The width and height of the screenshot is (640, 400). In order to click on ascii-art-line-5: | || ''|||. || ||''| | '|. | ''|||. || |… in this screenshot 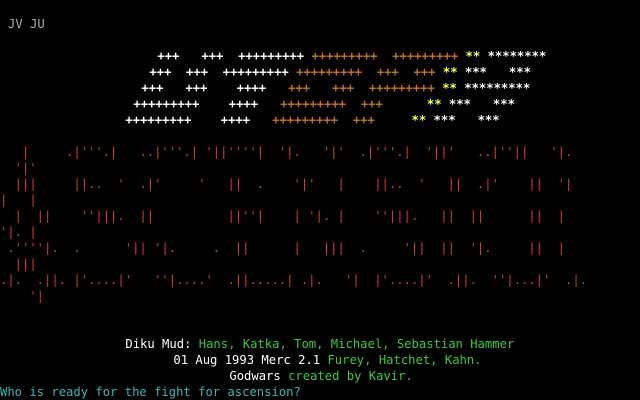, I will do `click(282, 216)`.